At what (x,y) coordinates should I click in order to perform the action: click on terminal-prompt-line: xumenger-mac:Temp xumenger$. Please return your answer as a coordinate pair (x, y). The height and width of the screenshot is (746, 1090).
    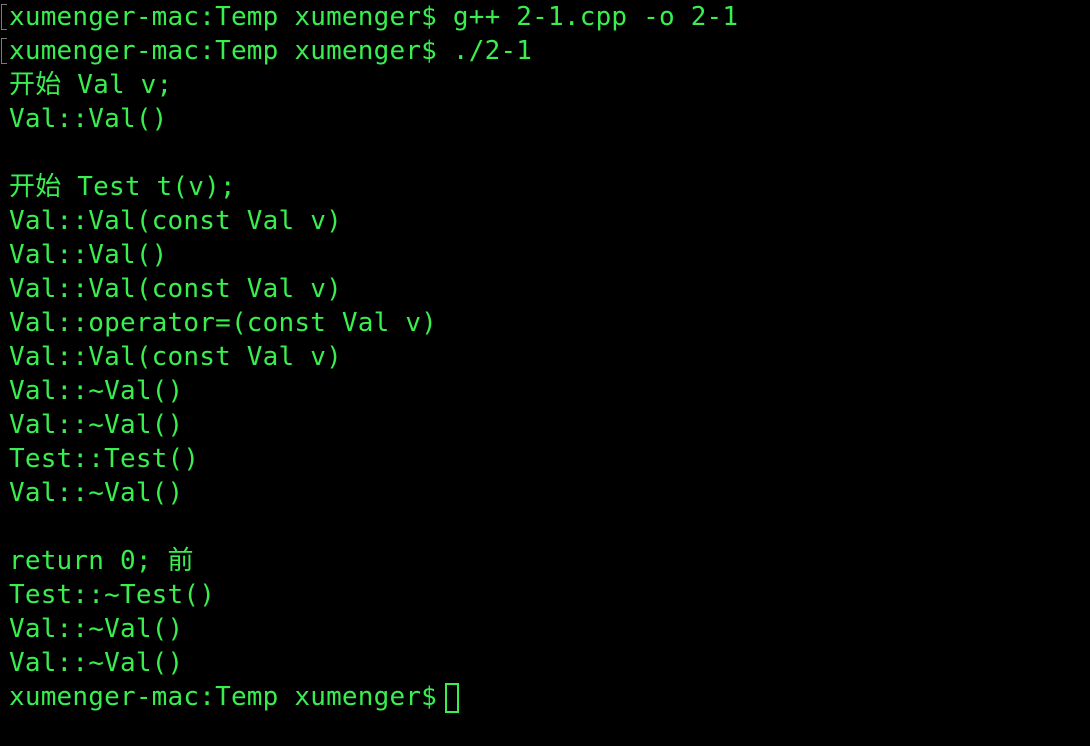
    Looking at the image, I should click on (234, 697).